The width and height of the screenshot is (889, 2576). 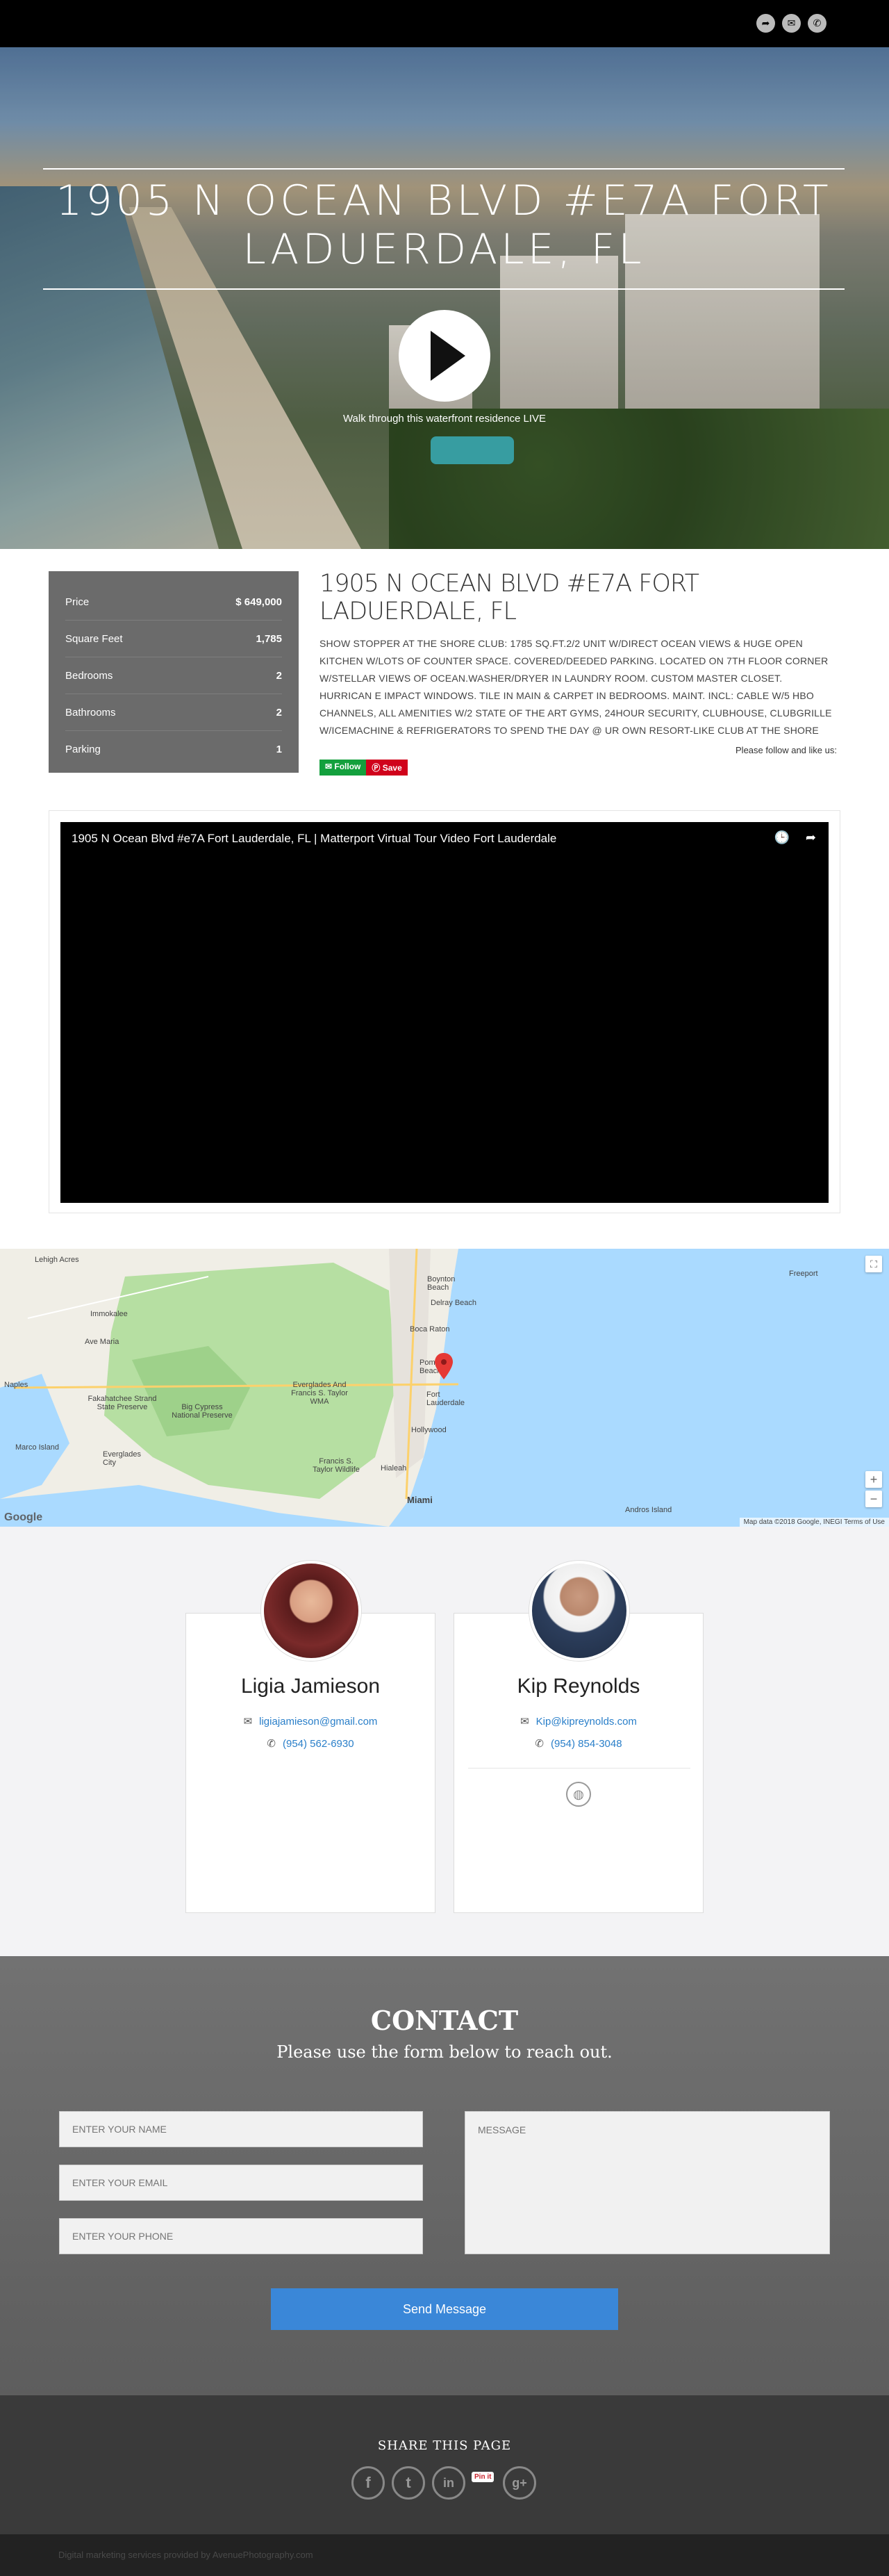 I want to click on facebook-icon: f, so click(x=368, y=2483).